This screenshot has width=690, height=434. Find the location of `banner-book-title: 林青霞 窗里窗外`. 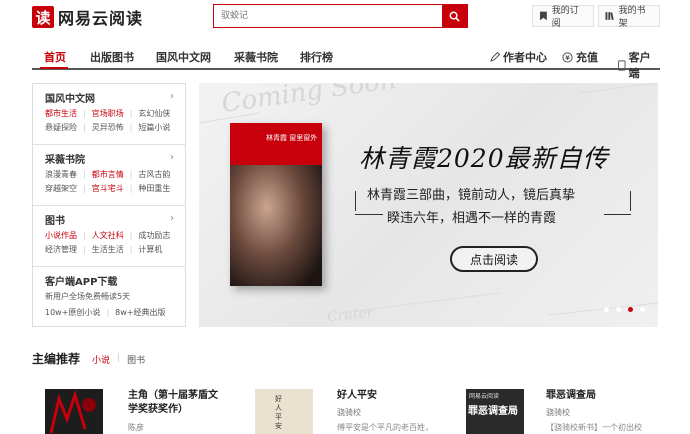

banner-book-title: 林青霞 窗里窗外 is located at coordinates (292, 138).